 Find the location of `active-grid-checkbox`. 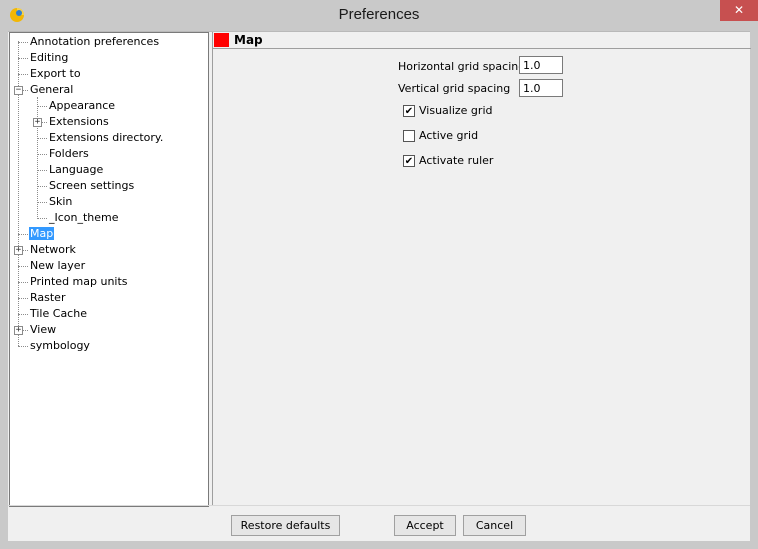

active-grid-checkbox is located at coordinates (409, 136).